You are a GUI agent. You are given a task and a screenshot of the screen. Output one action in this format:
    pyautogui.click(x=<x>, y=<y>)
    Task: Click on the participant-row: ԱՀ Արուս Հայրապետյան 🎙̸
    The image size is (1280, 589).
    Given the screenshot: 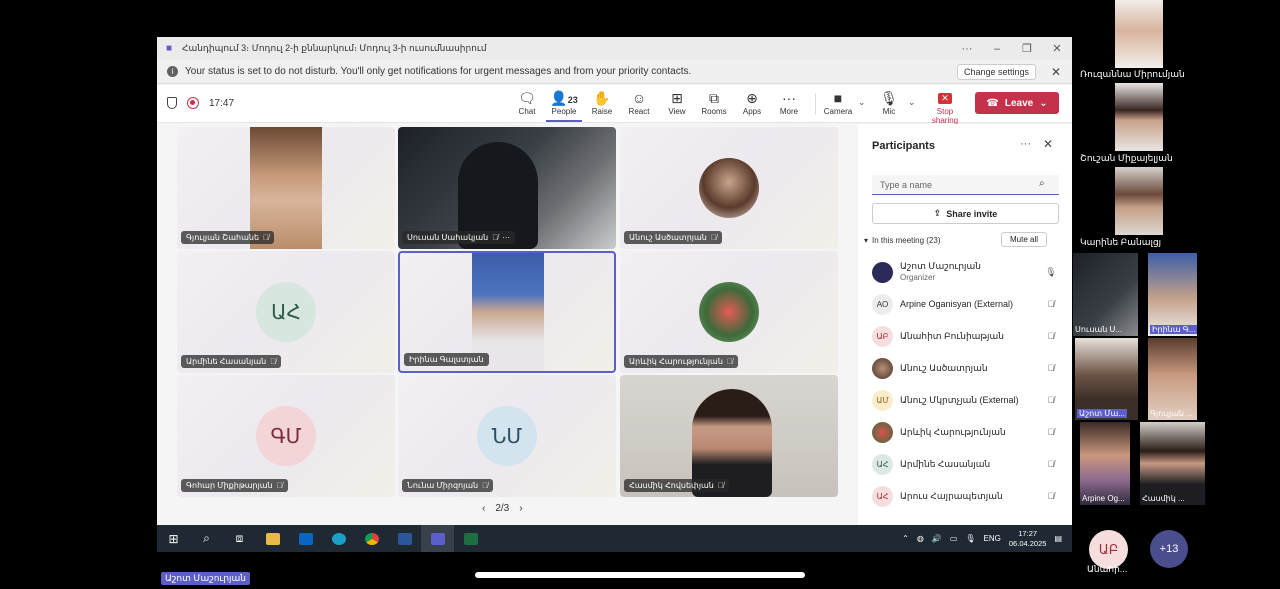 What is the action you would take?
    pyautogui.click(x=965, y=496)
    